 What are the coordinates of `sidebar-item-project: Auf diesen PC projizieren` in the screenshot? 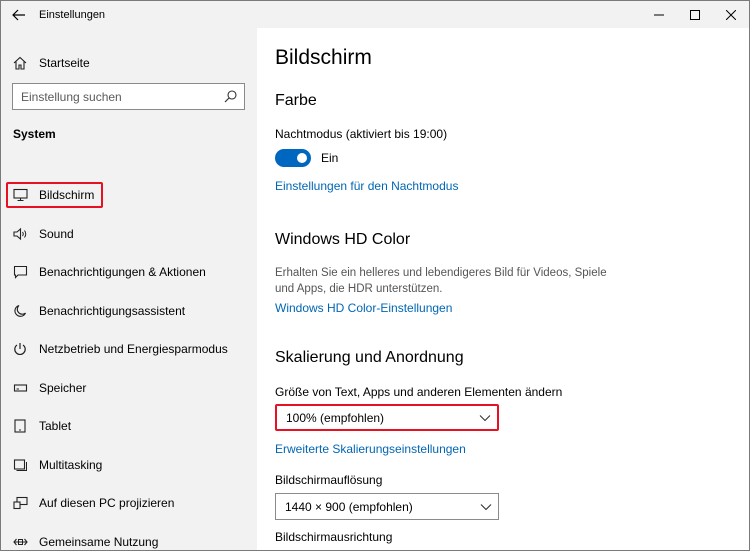 It's located at (129, 503).